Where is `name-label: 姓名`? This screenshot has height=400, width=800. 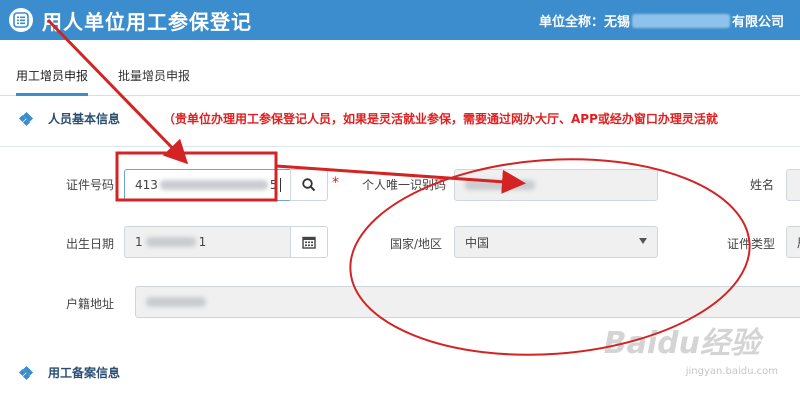
name-label: 姓名 is located at coordinates (762, 185).